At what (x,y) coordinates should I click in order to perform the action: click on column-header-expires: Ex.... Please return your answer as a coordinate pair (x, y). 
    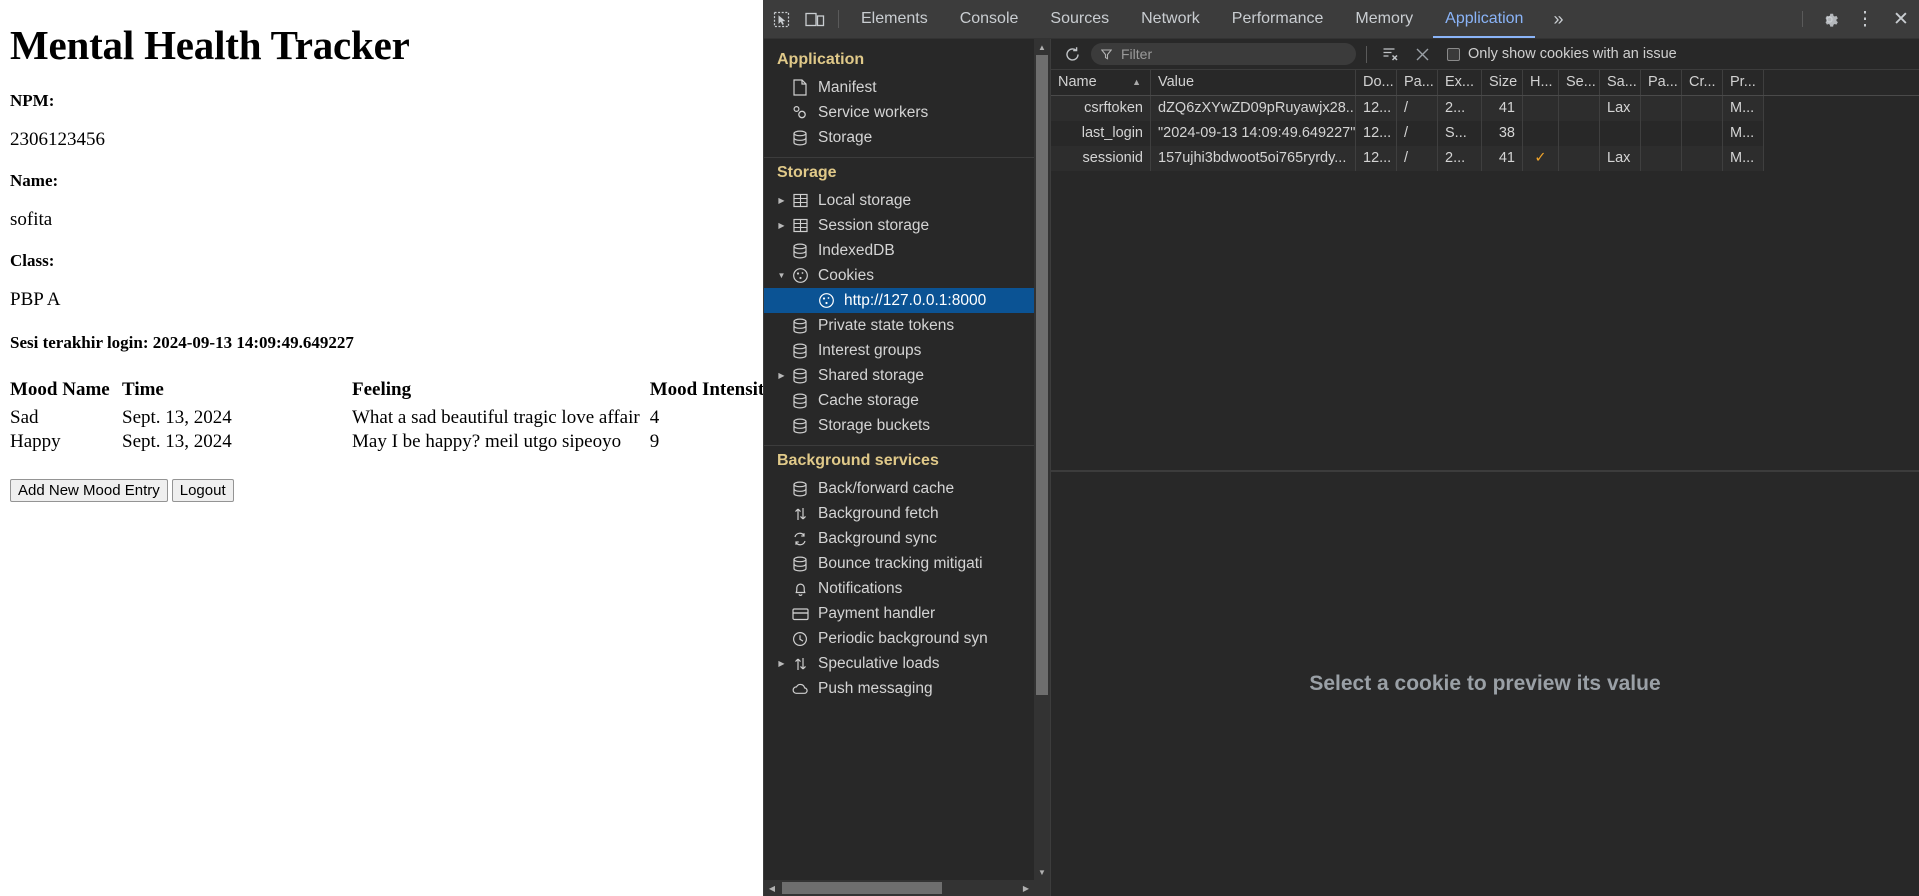
    Looking at the image, I should click on (1460, 82).